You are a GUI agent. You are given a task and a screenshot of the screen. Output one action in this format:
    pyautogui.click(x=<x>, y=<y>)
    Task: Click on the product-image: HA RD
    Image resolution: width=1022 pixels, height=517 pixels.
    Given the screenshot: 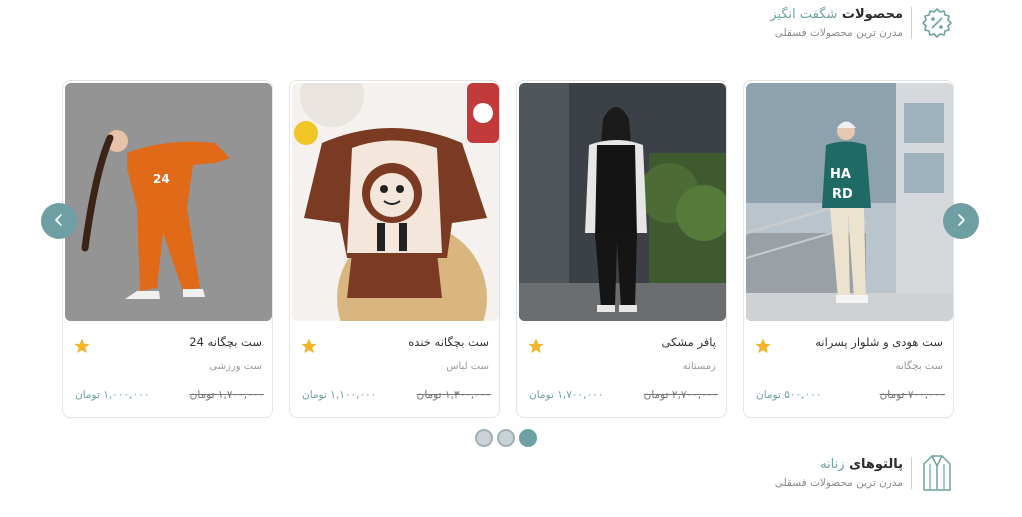 What is the action you would take?
    pyautogui.click(x=849, y=202)
    